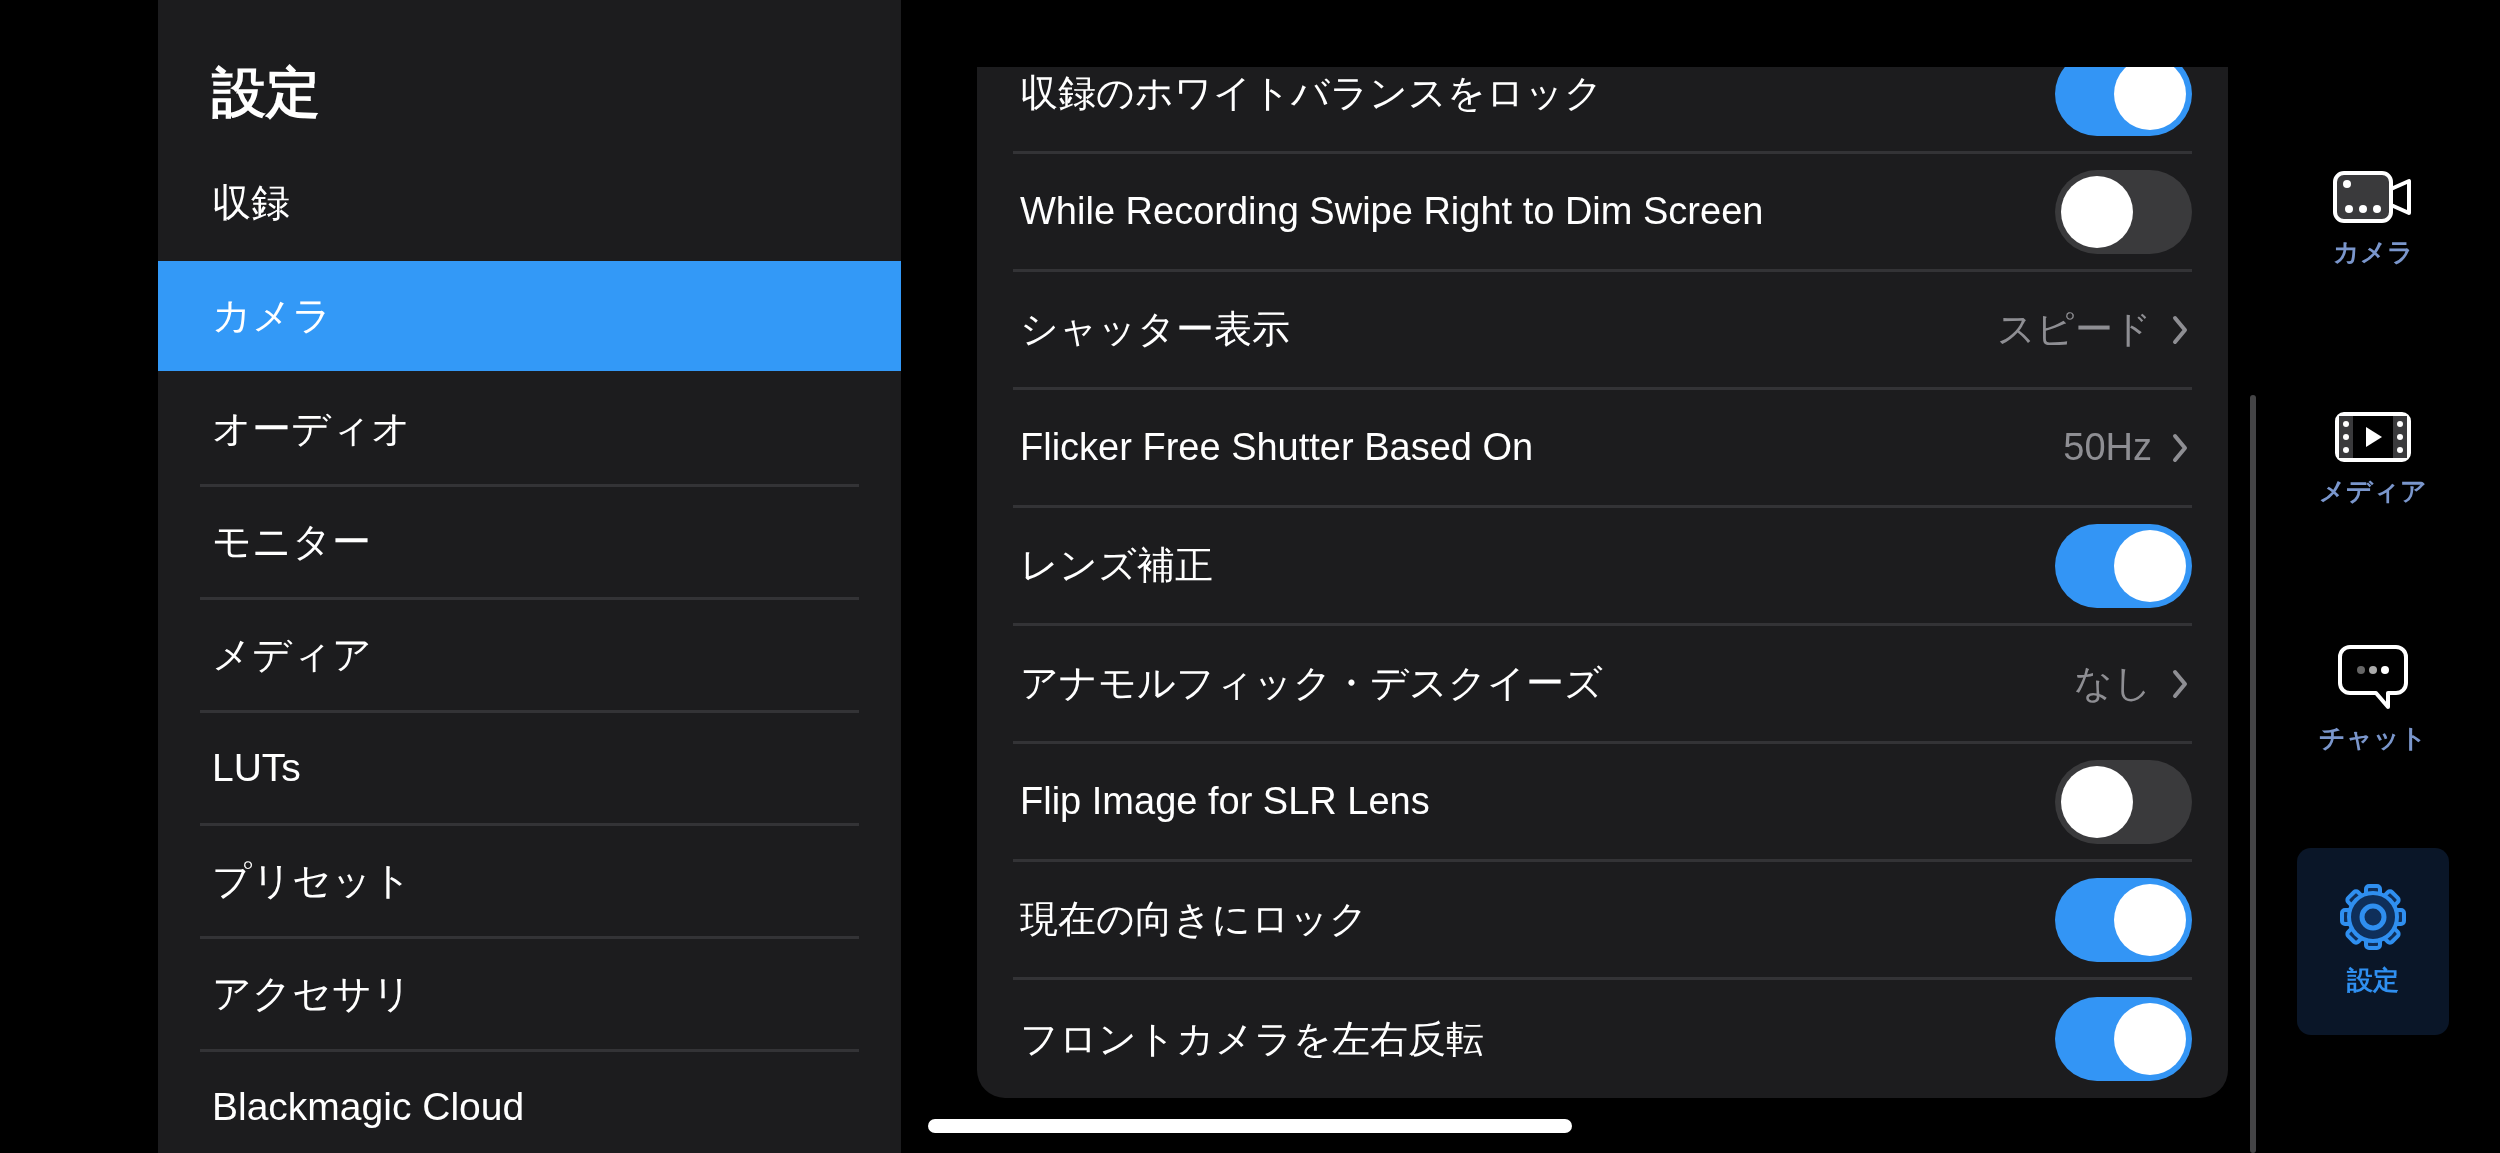  Describe the element at coordinates (529, 655) in the screenshot. I see `sidebar-item: メディア` at that location.